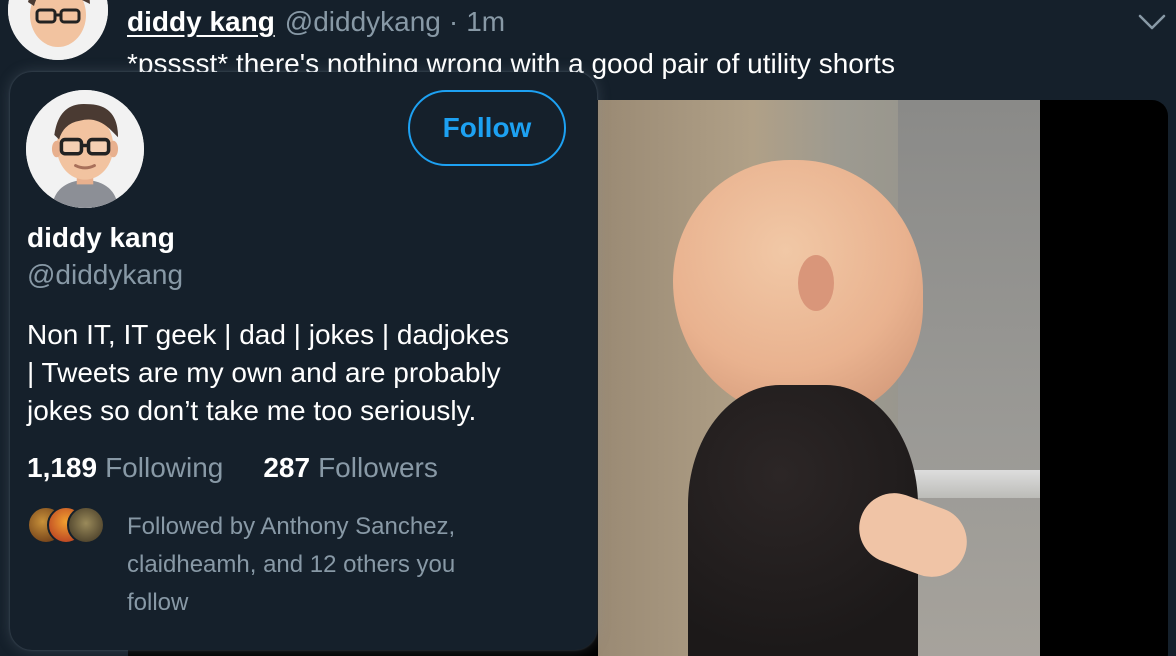 The height and width of the screenshot is (656, 1176). What do you see at coordinates (264, 372) in the screenshot?
I see `bio-line: | Tweets are my own and are probably` at bounding box center [264, 372].